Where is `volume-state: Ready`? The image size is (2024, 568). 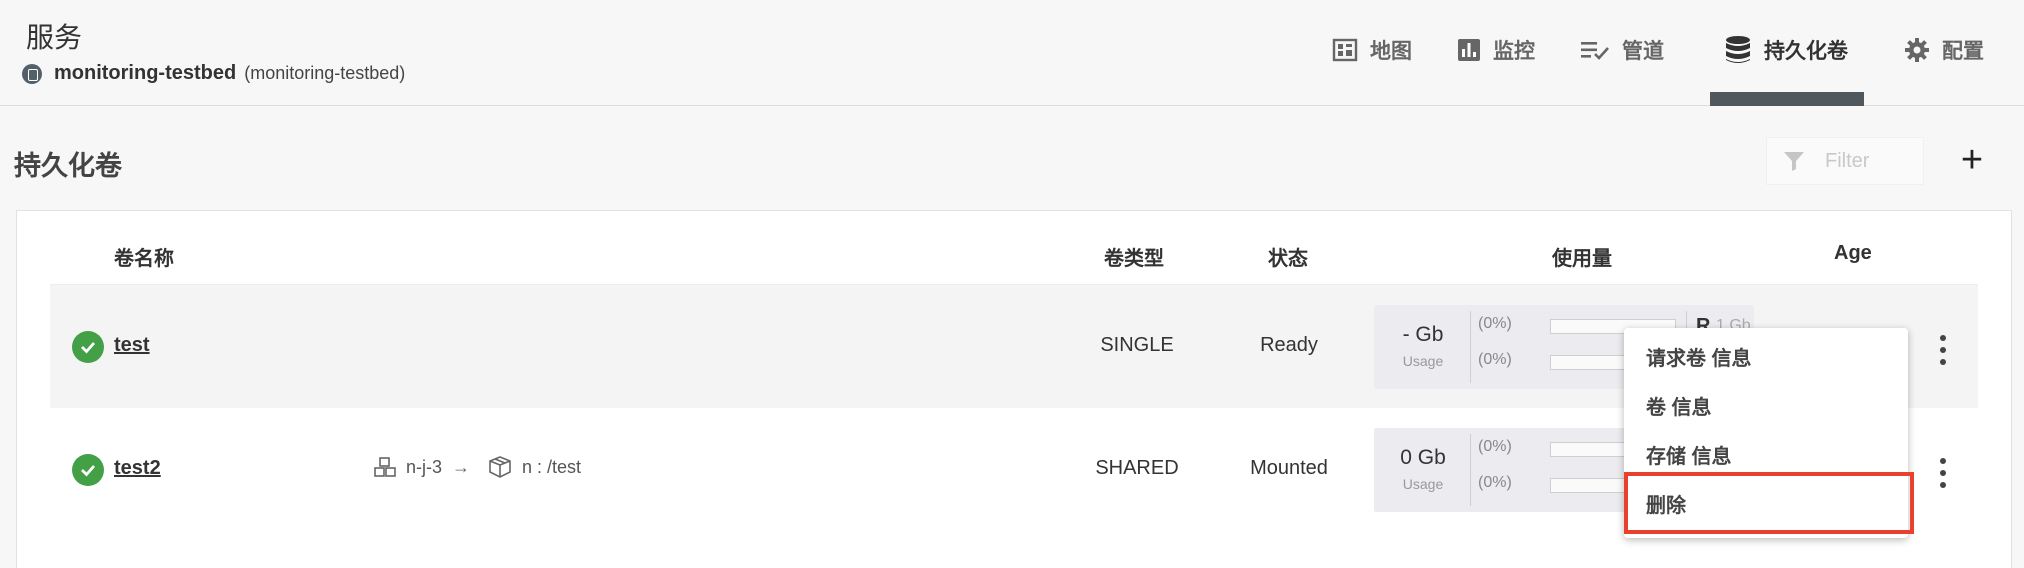
volume-state: Ready is located at coordinates (1289, 345).